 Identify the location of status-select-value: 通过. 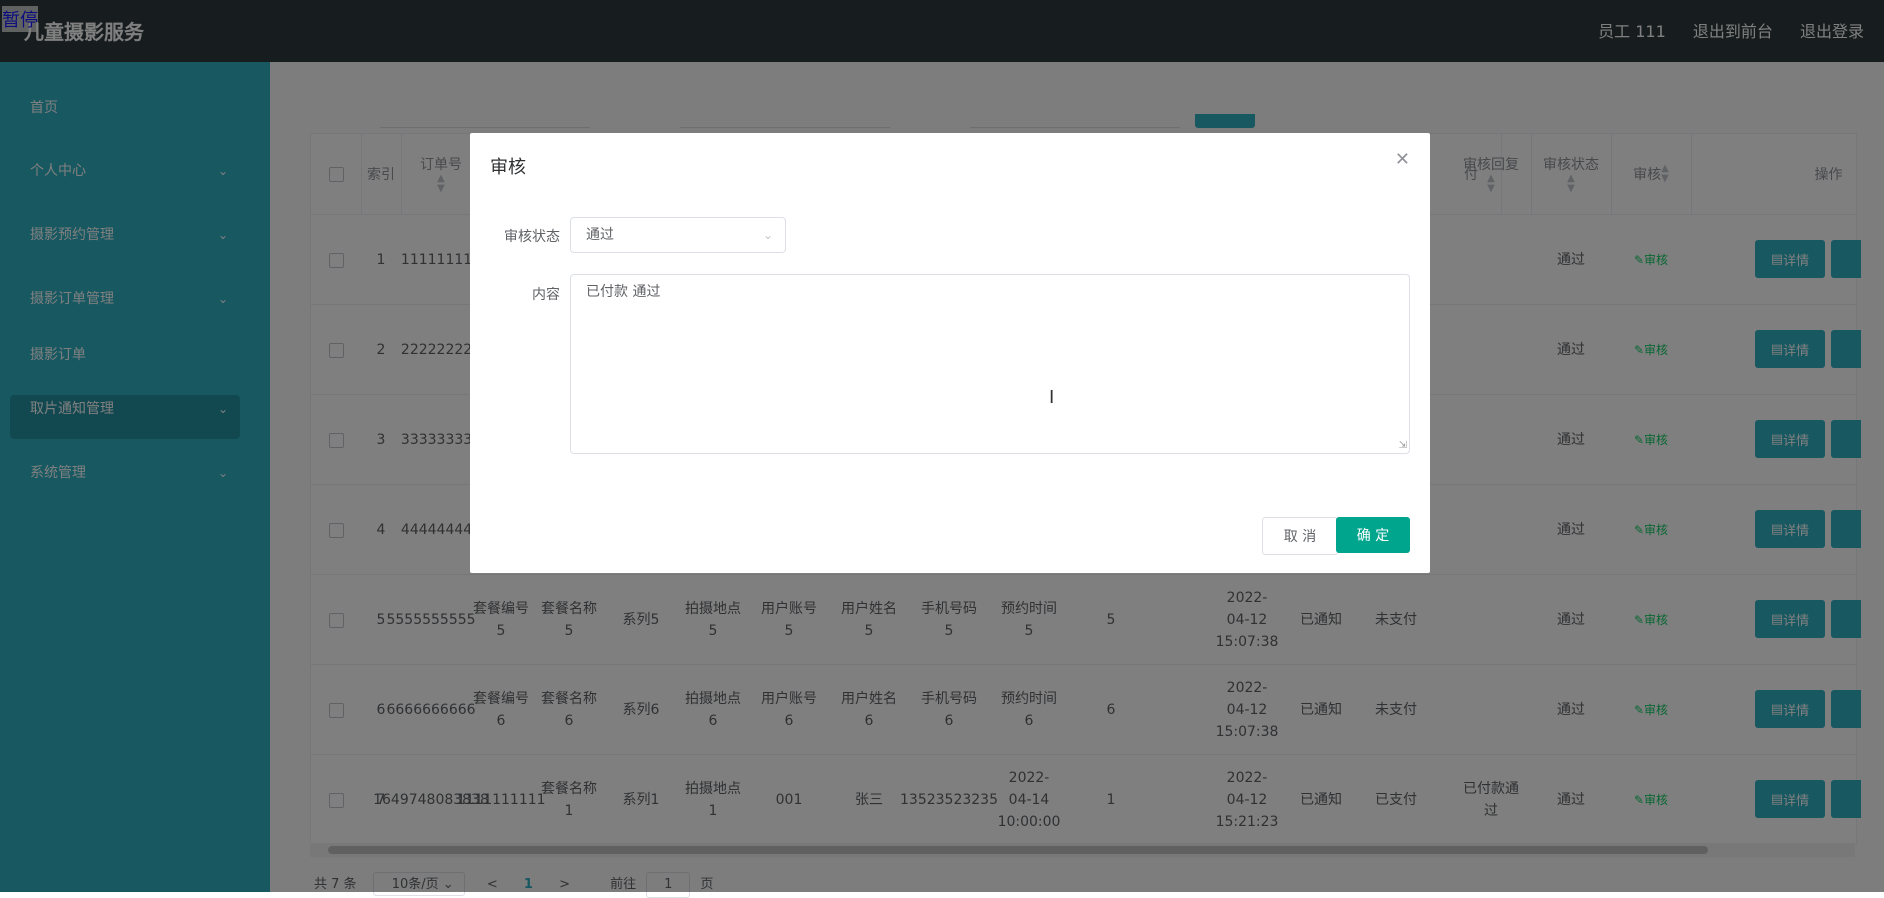
(600, 235).